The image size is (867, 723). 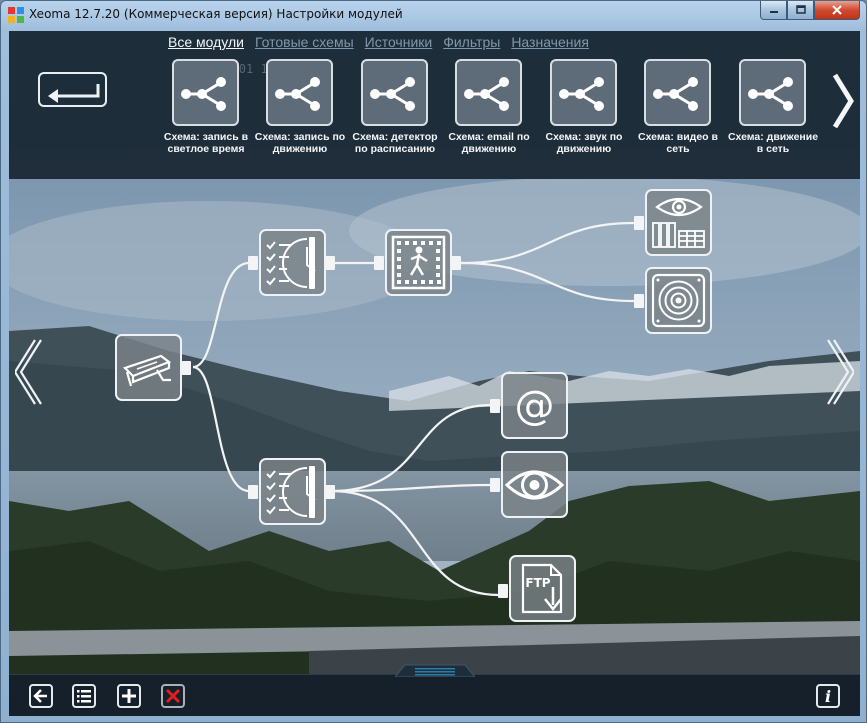 I want to click on camera-icon, so click(x=147, y=370).